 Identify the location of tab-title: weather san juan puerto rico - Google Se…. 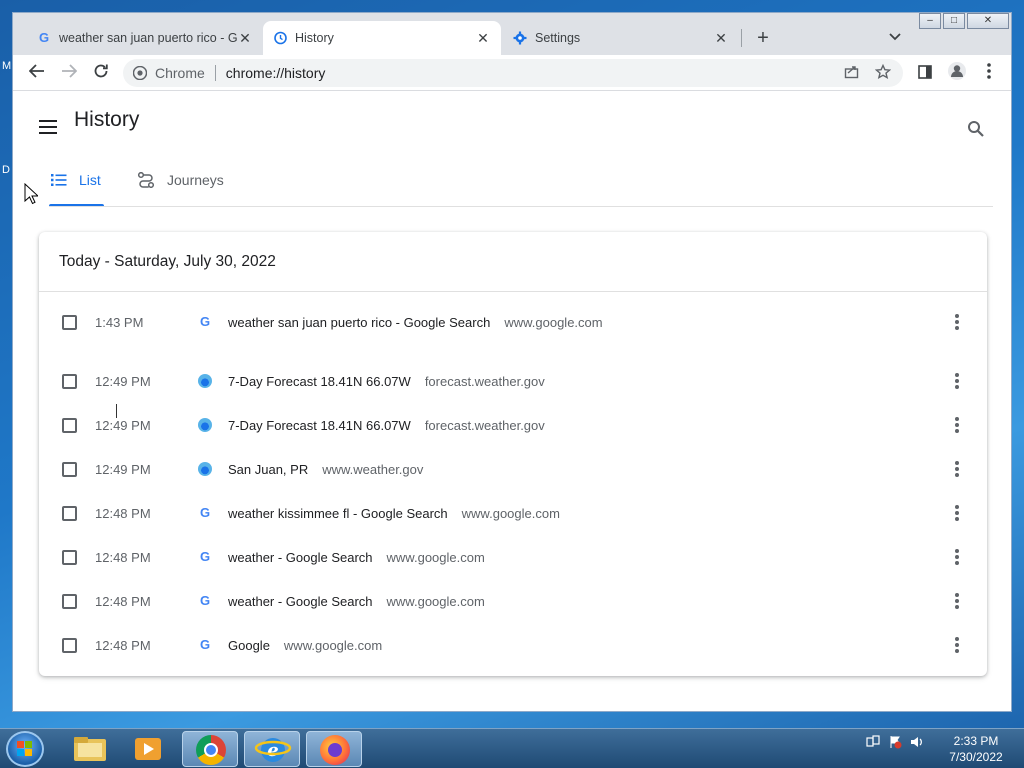
(148, 38).